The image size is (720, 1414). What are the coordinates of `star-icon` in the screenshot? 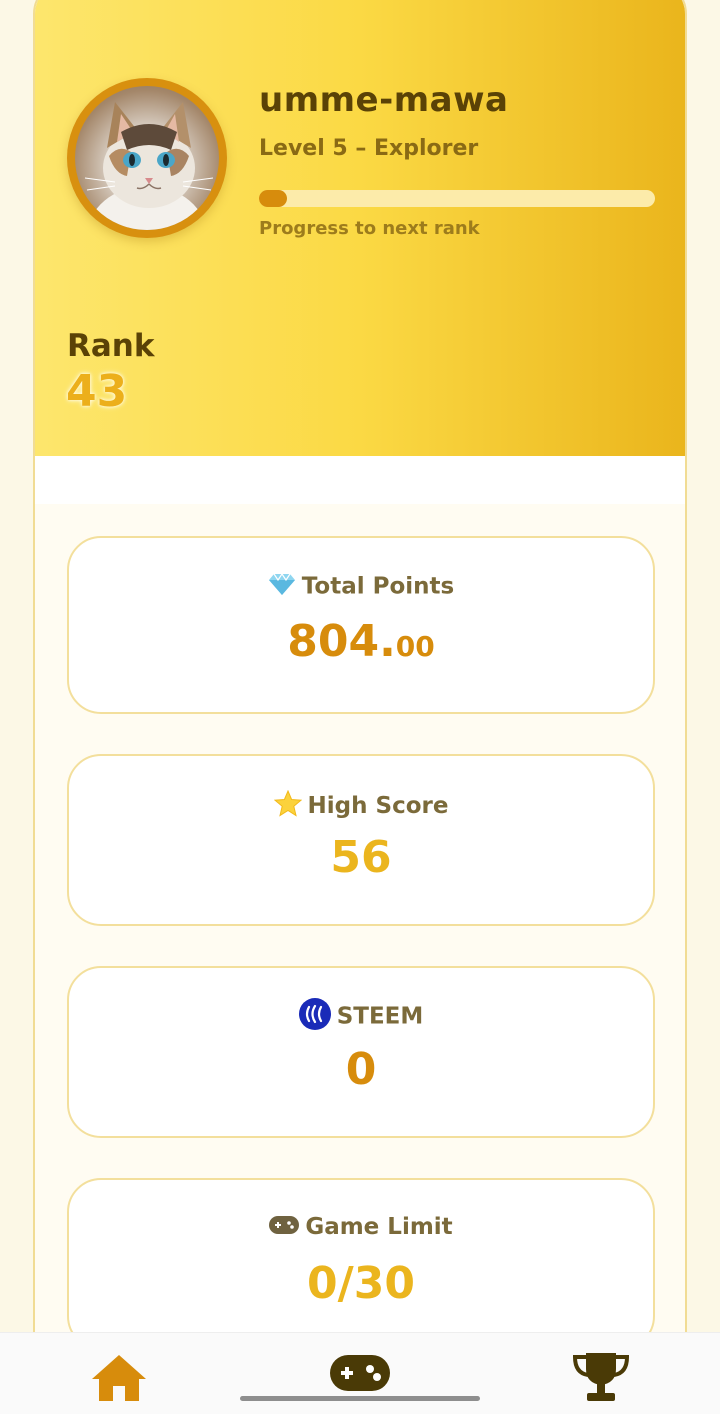 It's located at (287, 806).